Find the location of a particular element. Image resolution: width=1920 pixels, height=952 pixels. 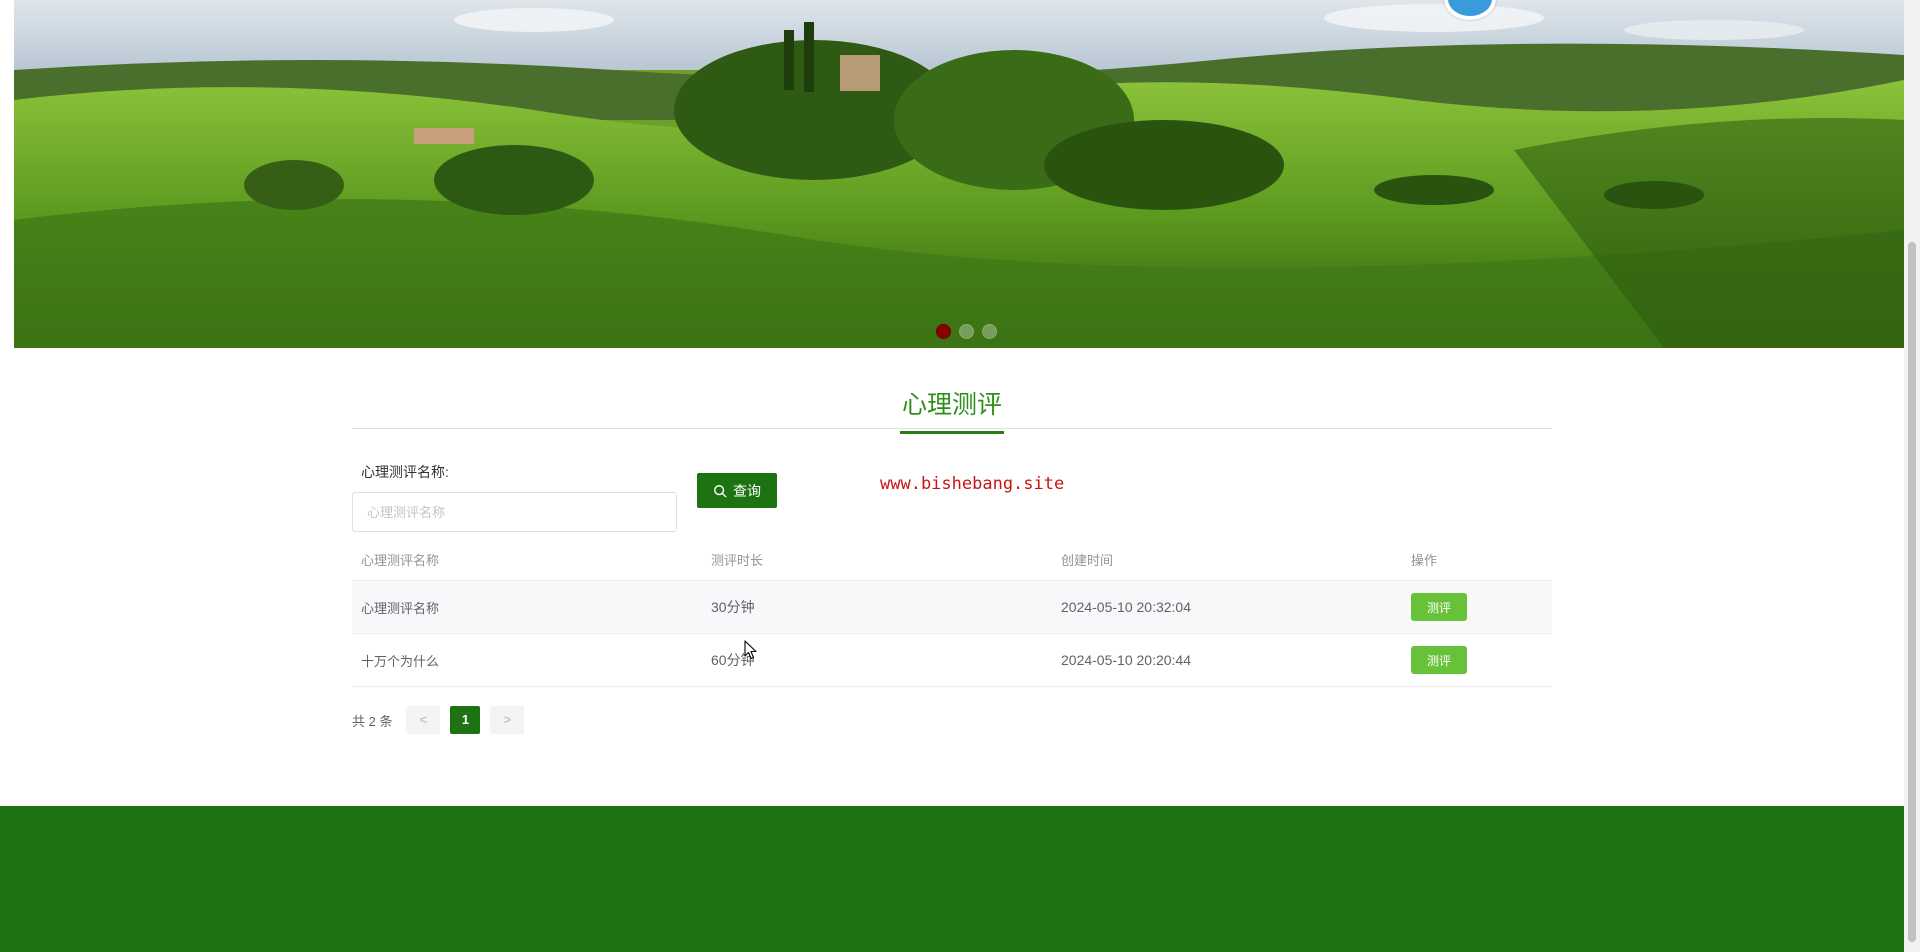

search-input is located at coordinates (514, 512).